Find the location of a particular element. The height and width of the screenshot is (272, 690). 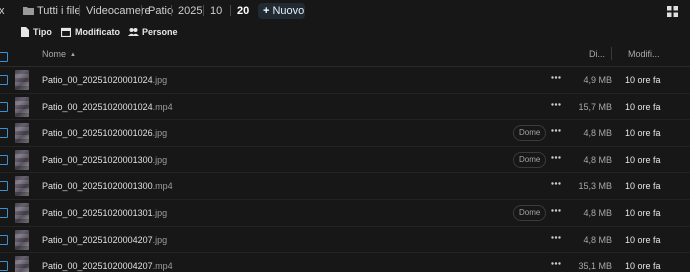

new-button: + Nuovo is located at coordinates (281, 11).